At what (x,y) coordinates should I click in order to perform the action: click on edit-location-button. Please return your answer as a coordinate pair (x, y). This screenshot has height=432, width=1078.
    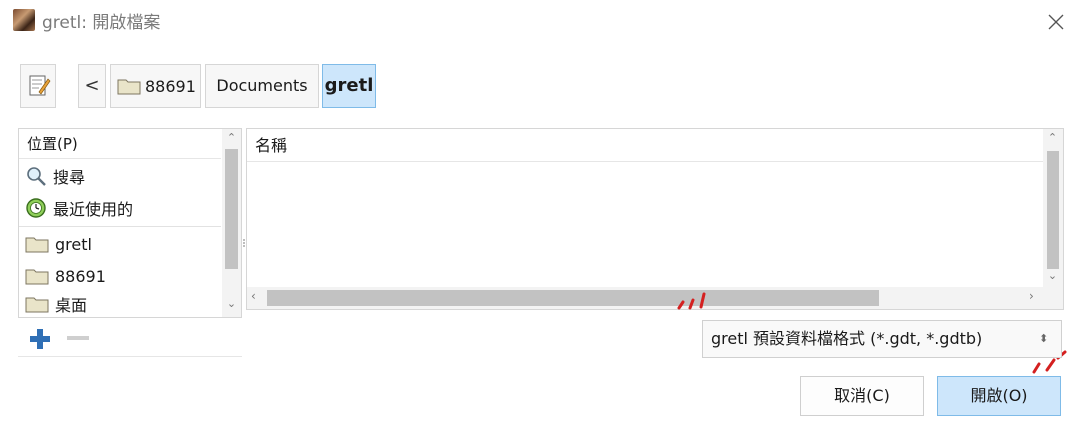
    Looking at the image, I should click on (38, 86).